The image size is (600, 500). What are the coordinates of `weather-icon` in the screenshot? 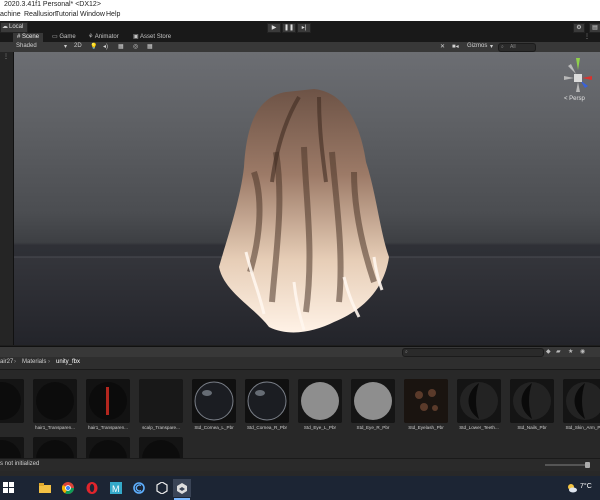 It's located at (572, 488).